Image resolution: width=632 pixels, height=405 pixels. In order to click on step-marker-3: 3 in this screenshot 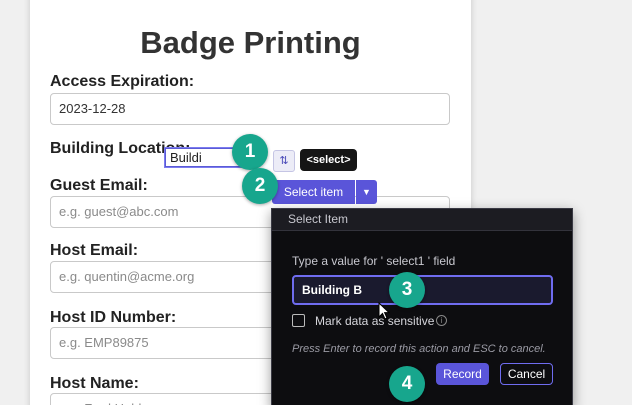, I will do `click(407, 290)`.